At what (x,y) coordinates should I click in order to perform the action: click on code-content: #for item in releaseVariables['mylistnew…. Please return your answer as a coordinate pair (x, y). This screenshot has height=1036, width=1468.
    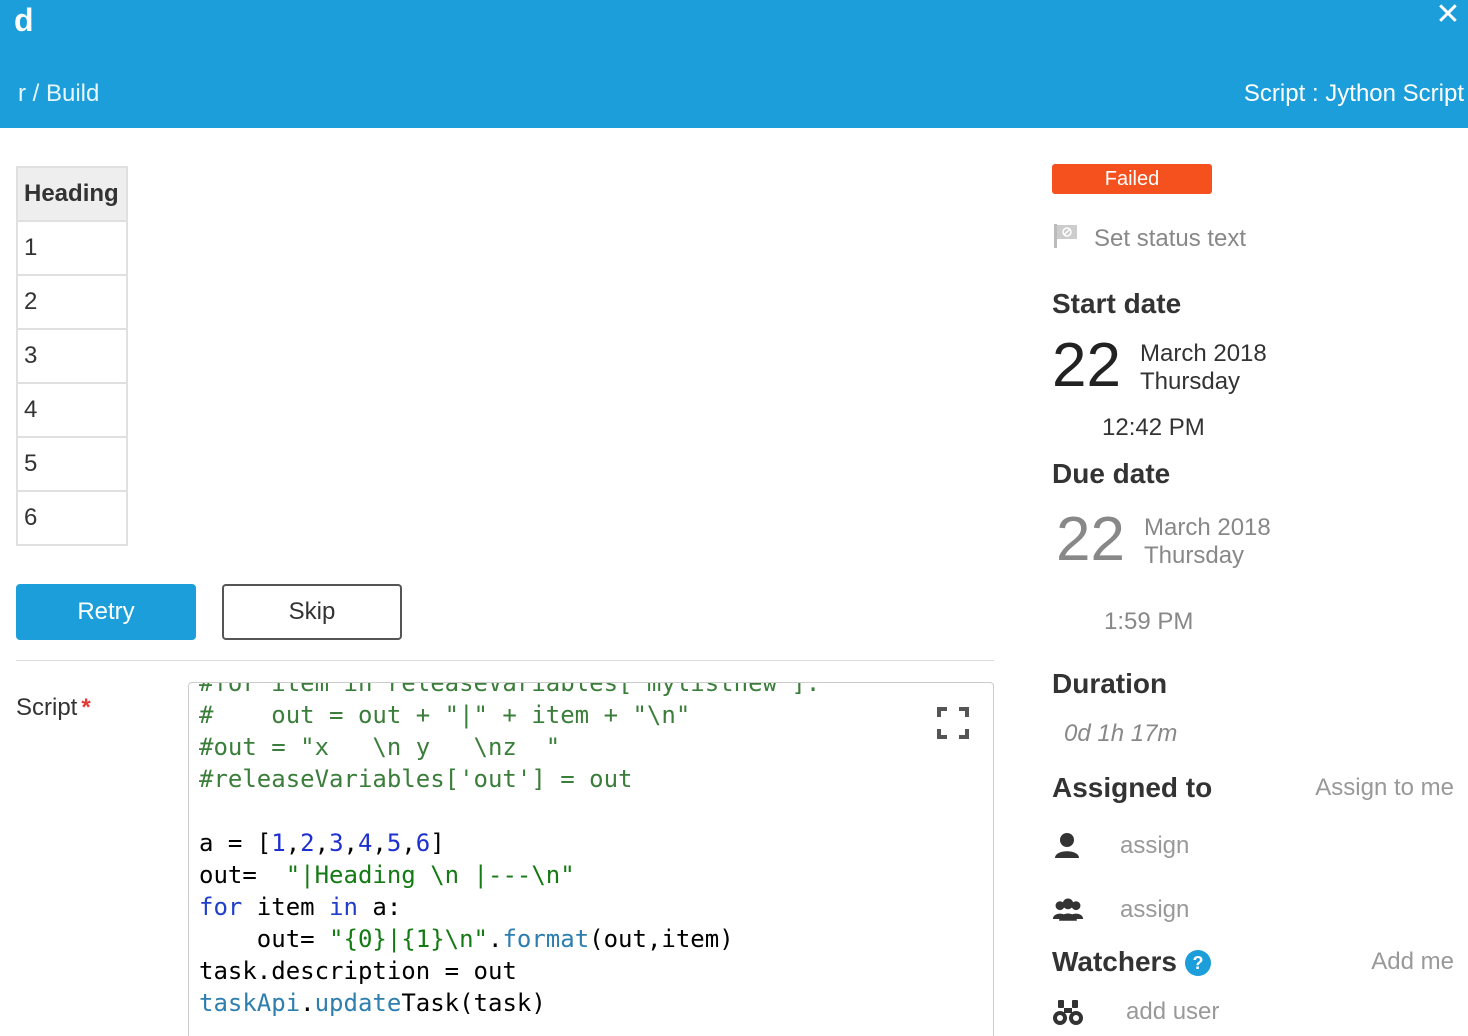
    Looking at the image, I should click on (510, 850).